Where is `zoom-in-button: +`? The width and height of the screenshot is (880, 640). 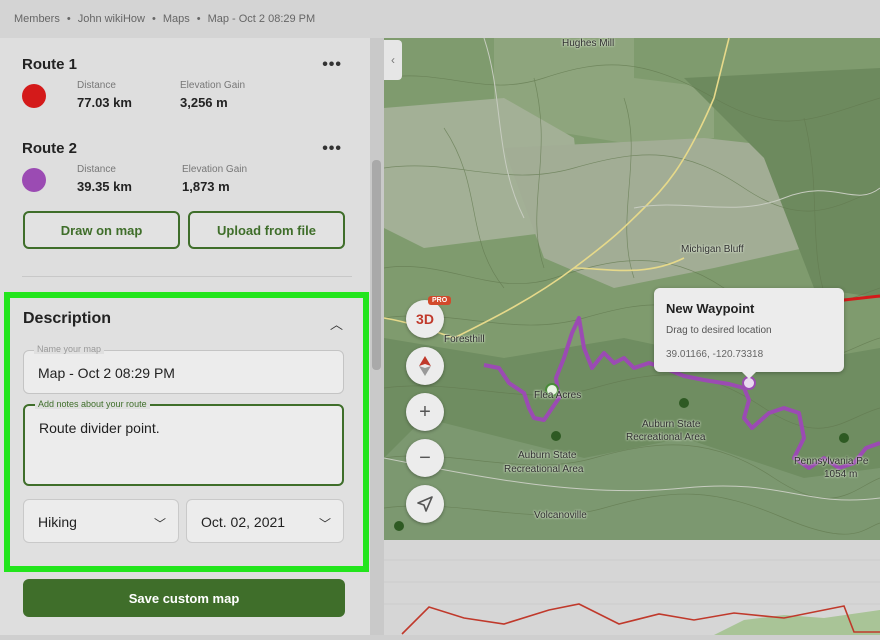 zoom-in-button: + is located at coordinates (425, 412).